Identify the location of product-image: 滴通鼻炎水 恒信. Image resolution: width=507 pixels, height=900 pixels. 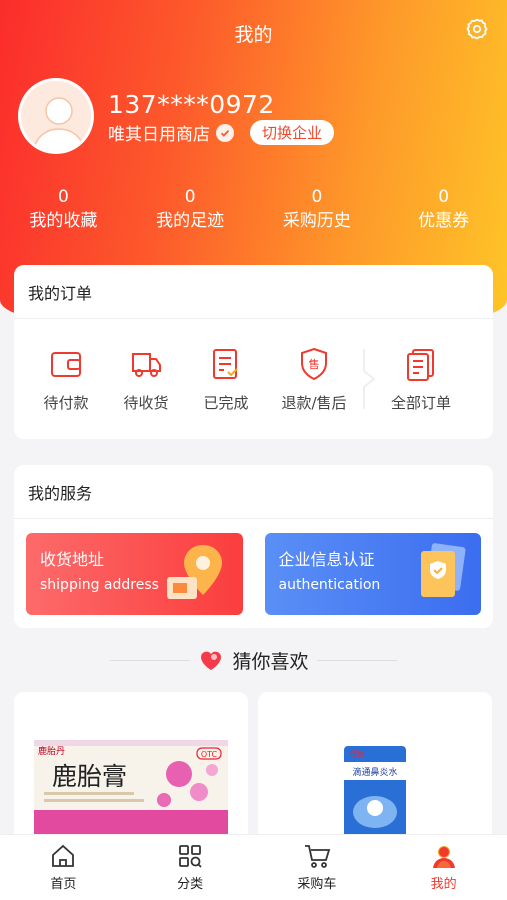
(375, 767).